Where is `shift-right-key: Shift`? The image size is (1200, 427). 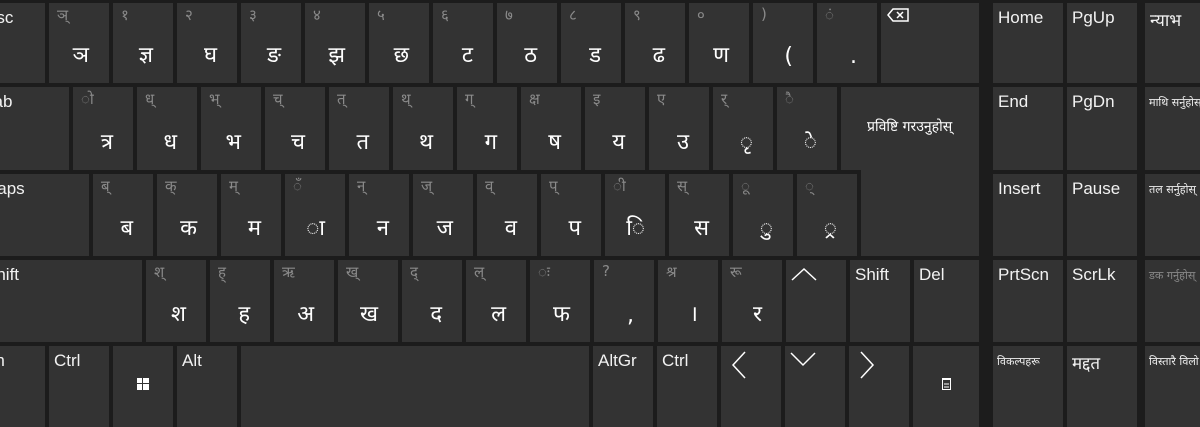 shift-right-key: Shift is located at coordinates (880, 301).